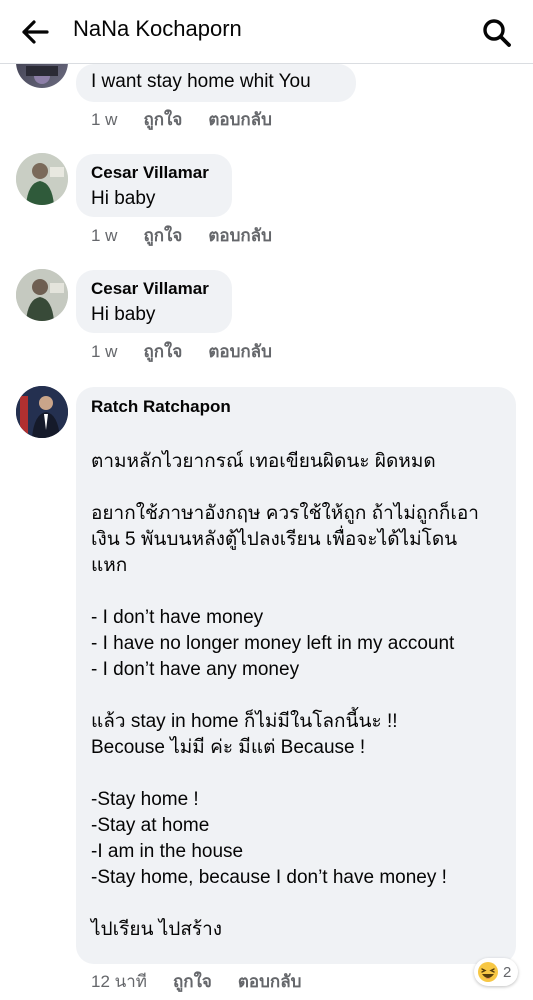 Image resolution: width=533 pixels, height=1000 pixels. What do you see at coordinates (507, 972) in the screenshot?
I see `reaction-count: 2` at bounding box center [507, 972].